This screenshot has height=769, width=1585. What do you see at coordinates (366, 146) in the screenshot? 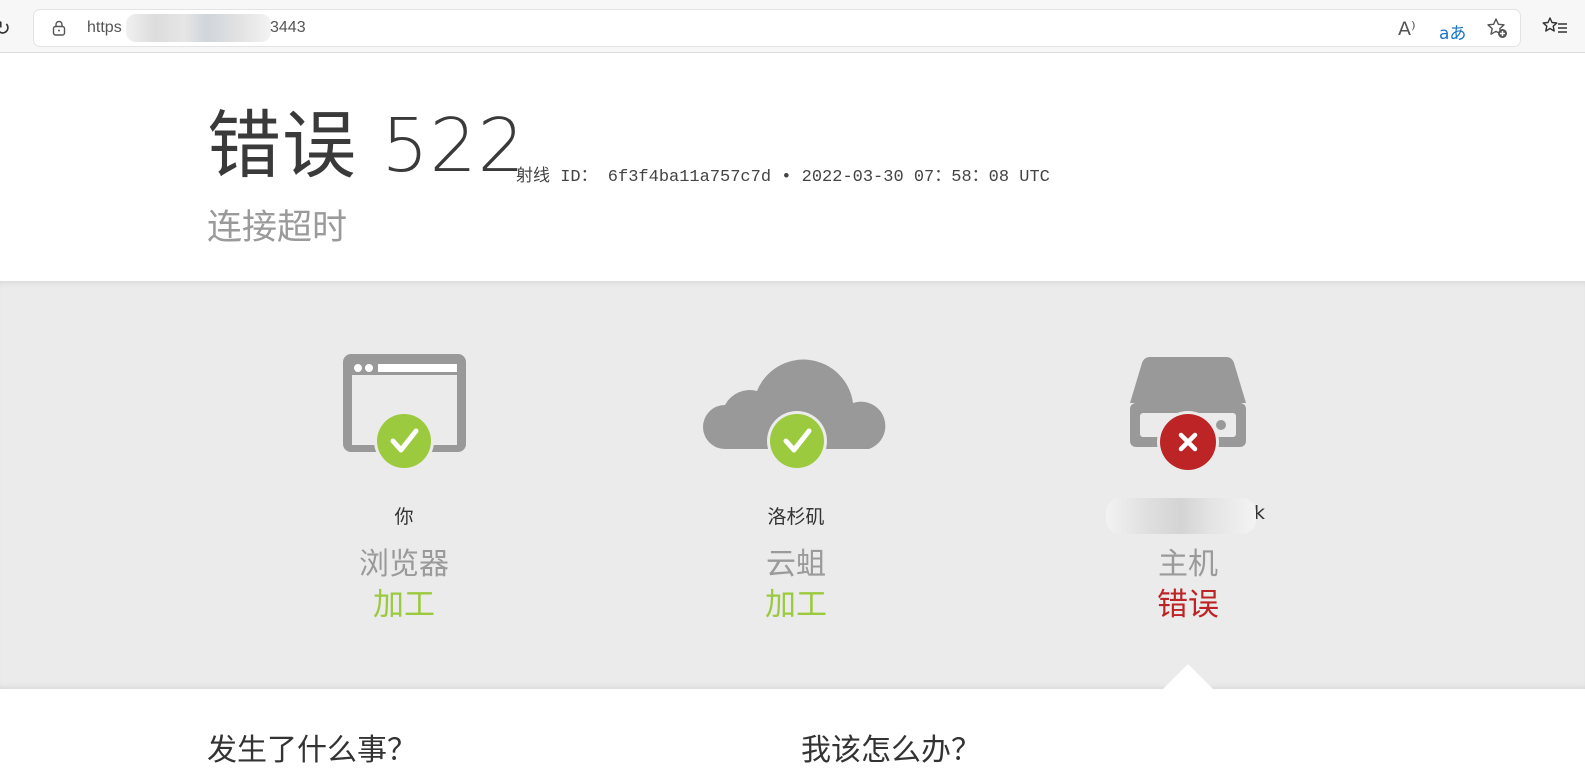
I see `error-title: 错误 522` at bounding box center [366, 146].